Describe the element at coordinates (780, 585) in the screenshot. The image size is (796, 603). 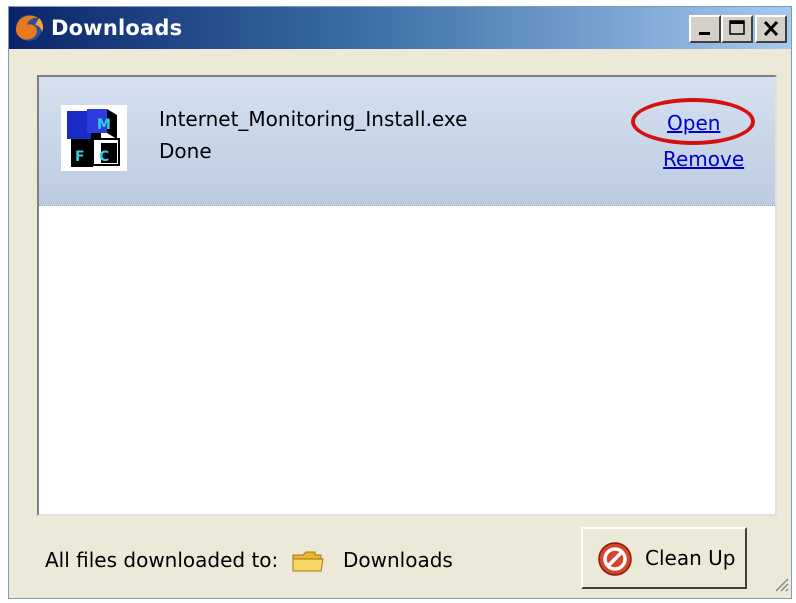
I see `resize-grip` at that location.